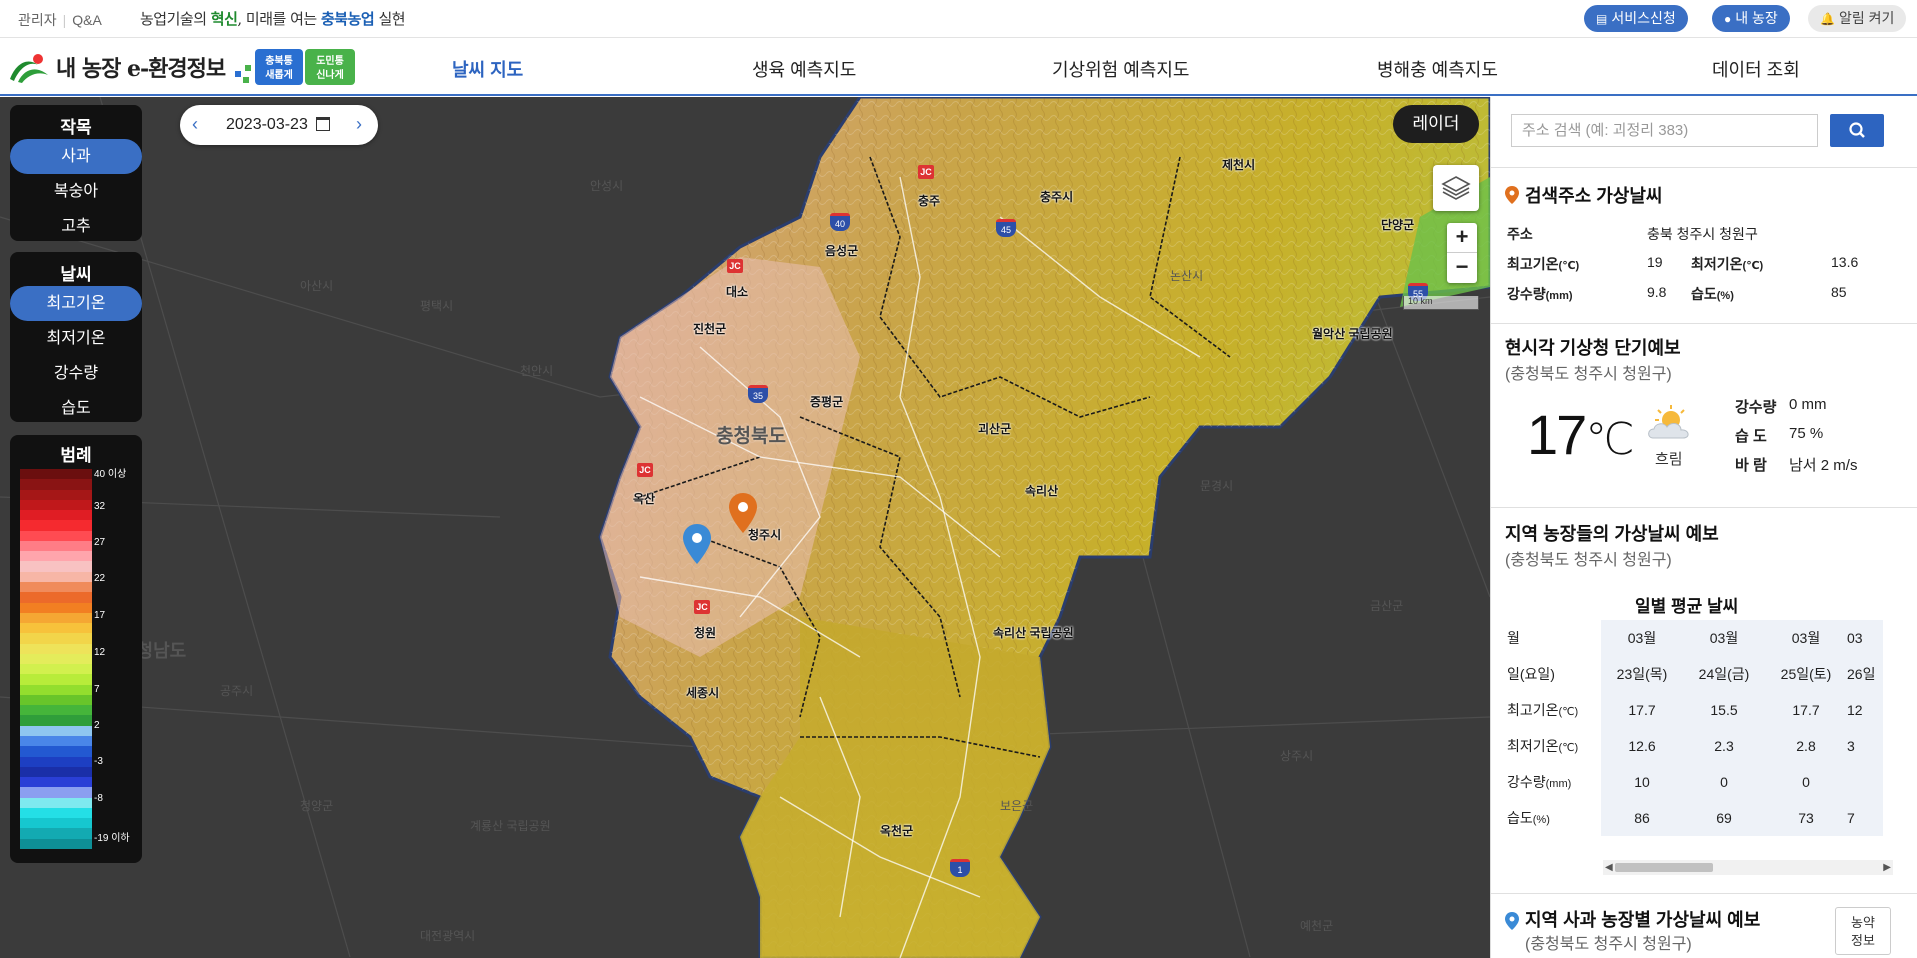  I want to click on place-label: 진천군, so click(710, 329).